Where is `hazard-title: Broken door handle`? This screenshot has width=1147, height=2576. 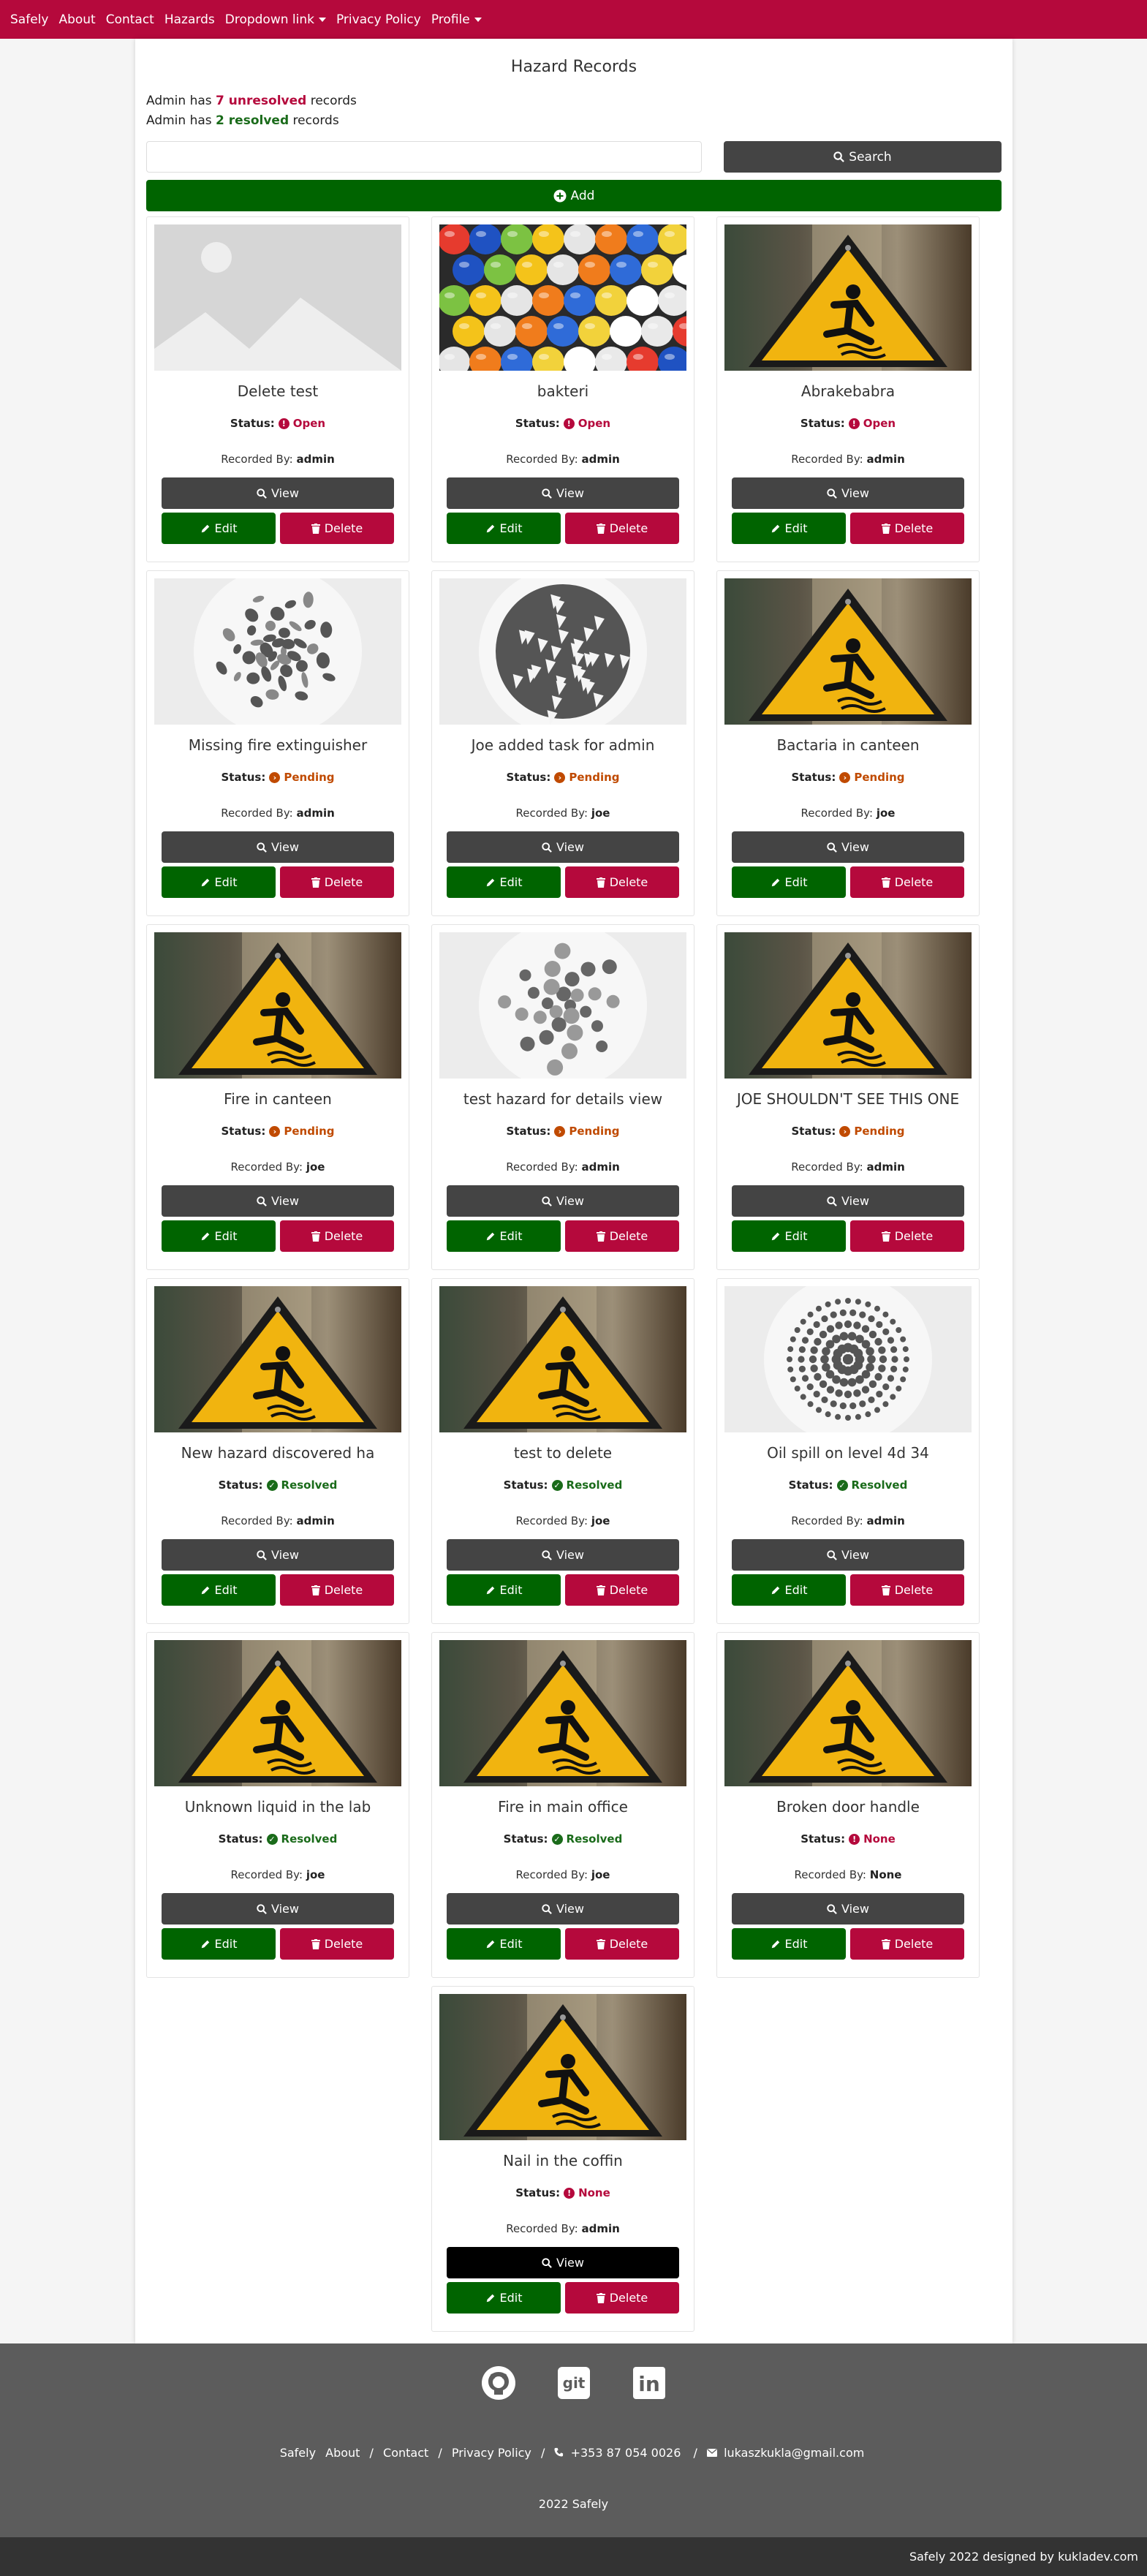
hazard-title: Broken door handle is located at coordinates (848, 1807).